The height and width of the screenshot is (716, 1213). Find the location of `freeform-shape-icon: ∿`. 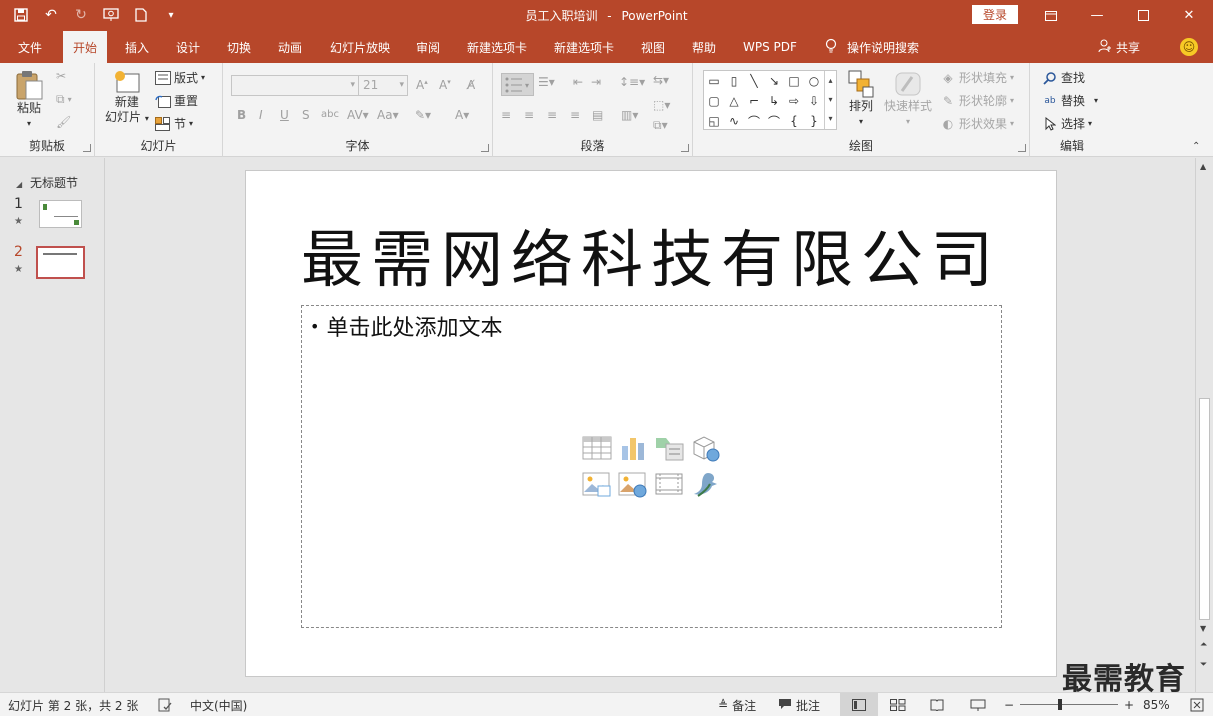

freeform-shape-icon: ∿ is located at coordinates (734, 121).